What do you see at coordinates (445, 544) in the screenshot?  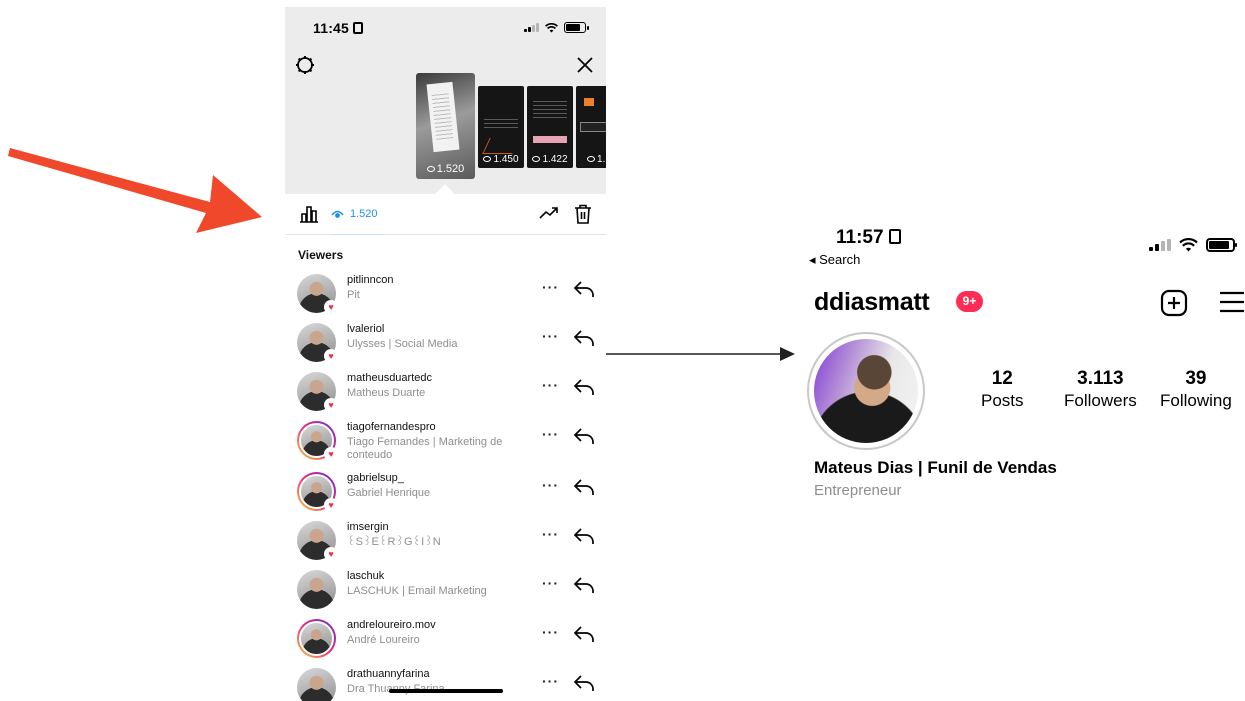 I see `viewer-row: ♥ imsergin ꒰S꒱E꒰R꒱G꒰I꒱N ···` at bounding box center [445, 544].